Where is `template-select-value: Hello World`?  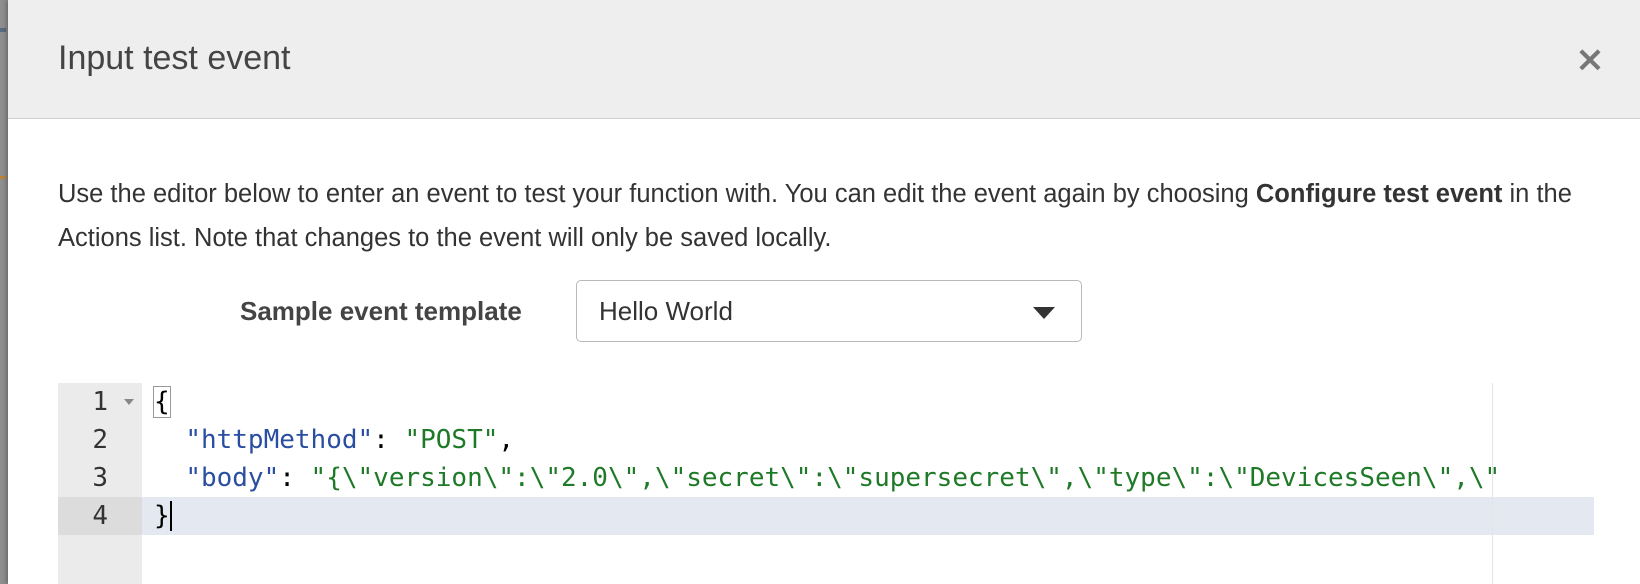 template-select-value: Hello World is located at coordinates (666, 311).